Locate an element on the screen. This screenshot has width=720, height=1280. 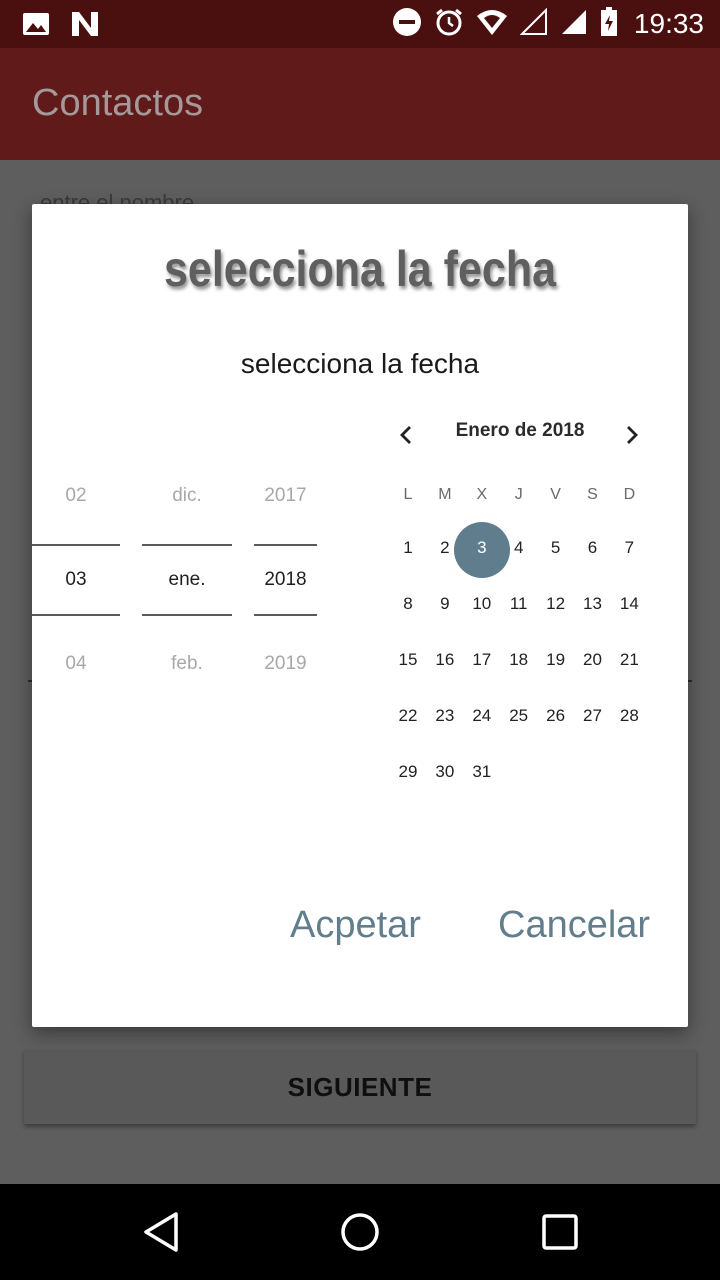
status-bar: 19:33 is located at coordinates (360, 24).